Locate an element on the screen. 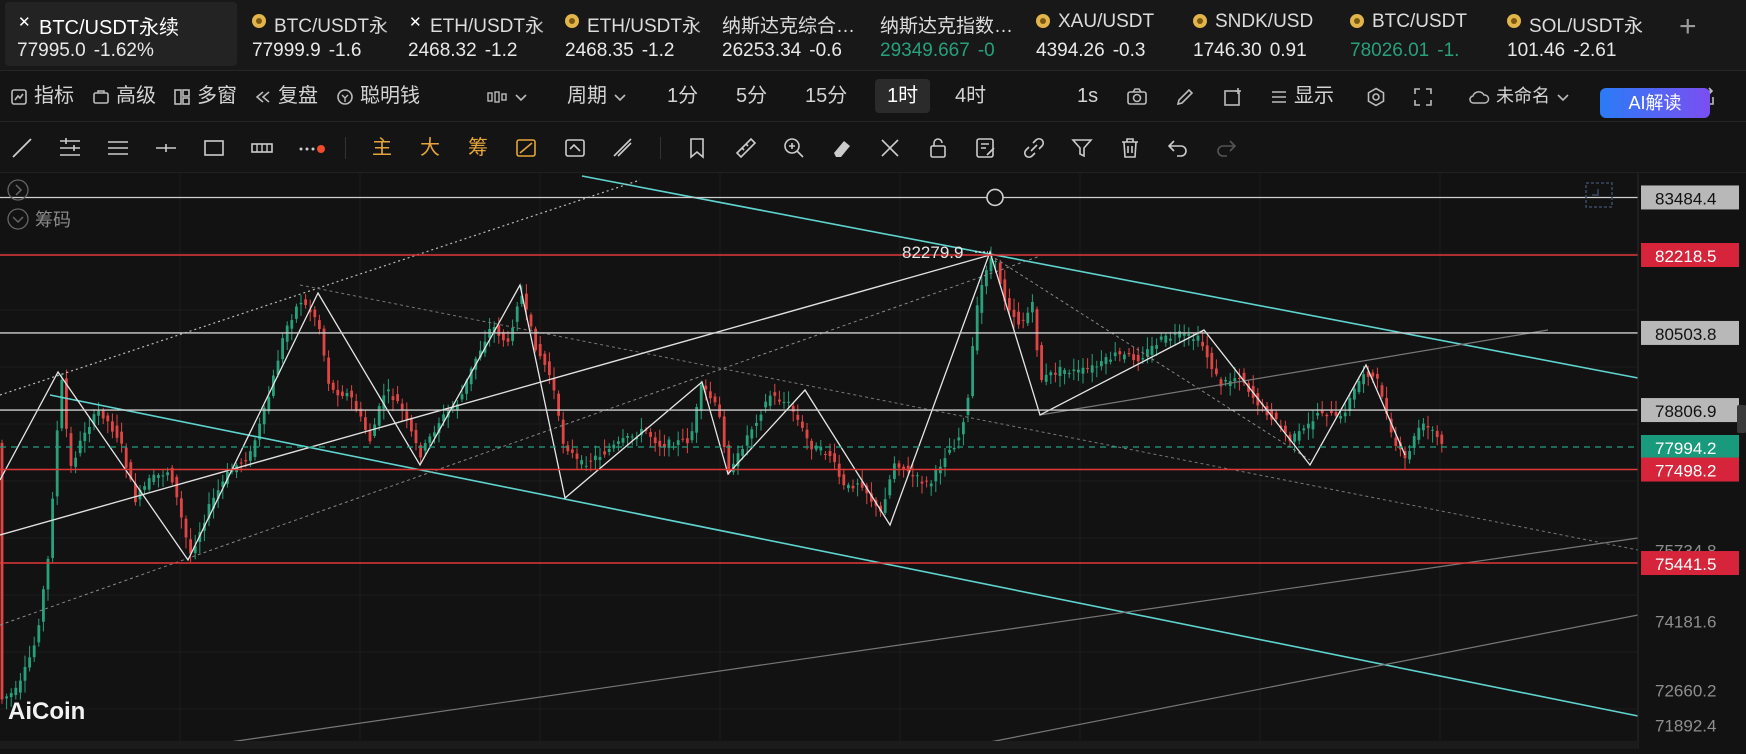 The height and width of the screenshot is (754, 1746). trendline-tool-icon is located at coordinates (22, 148).